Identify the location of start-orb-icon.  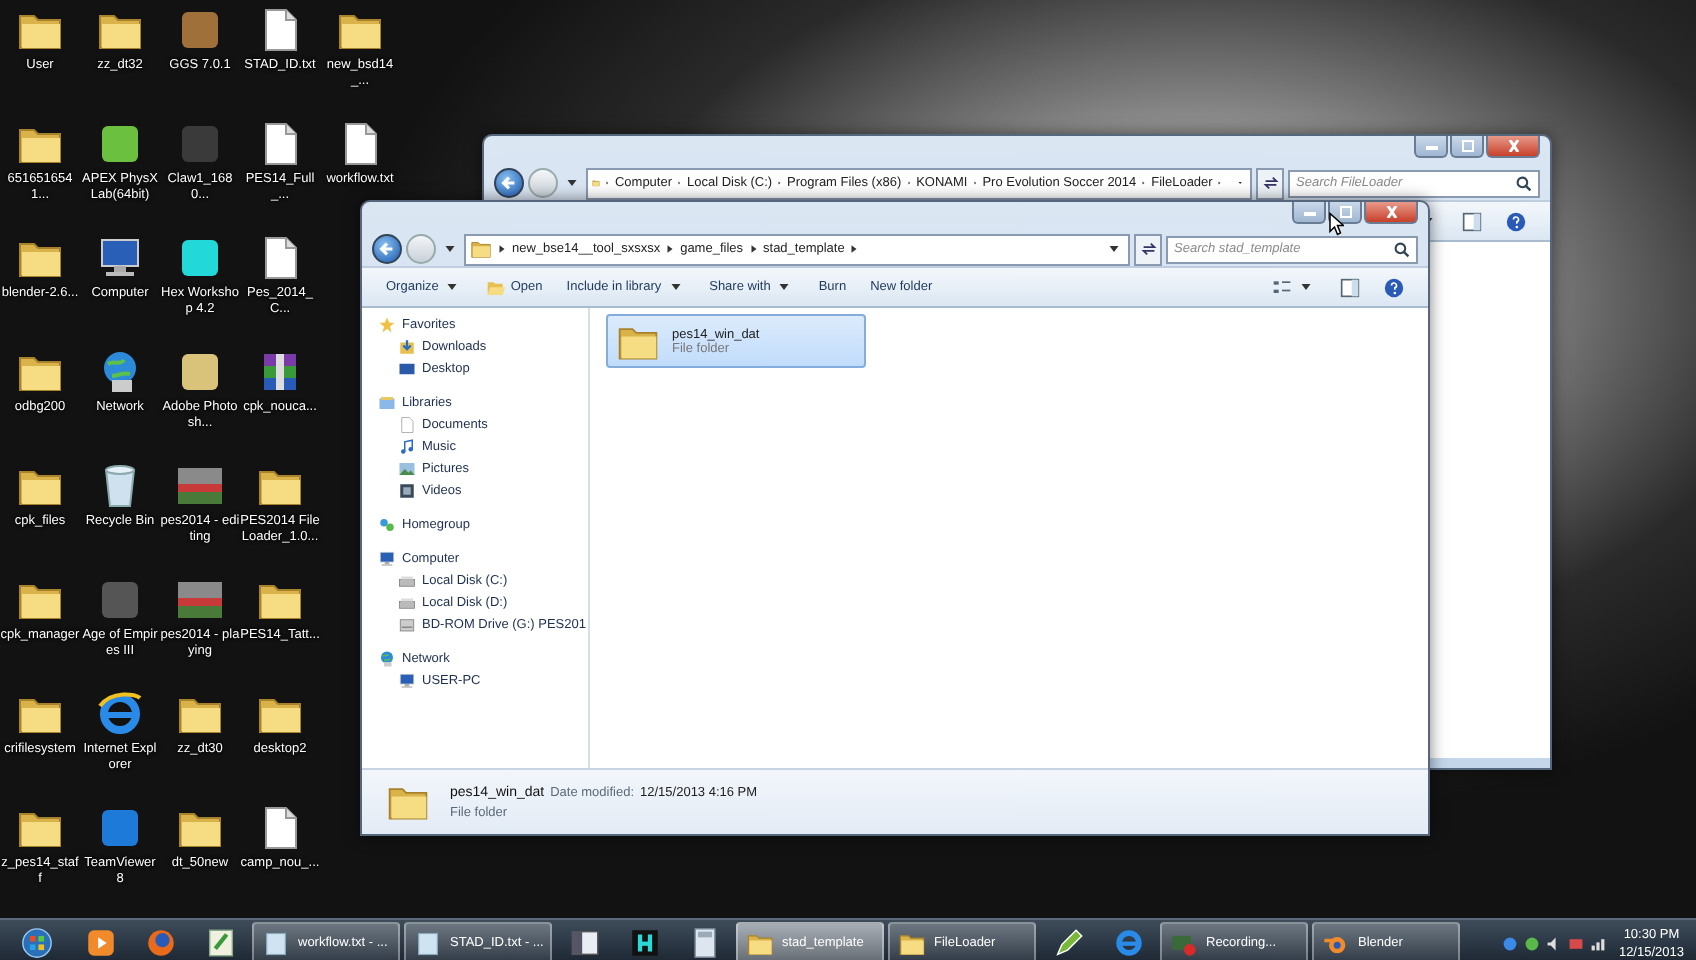
(36, 943).